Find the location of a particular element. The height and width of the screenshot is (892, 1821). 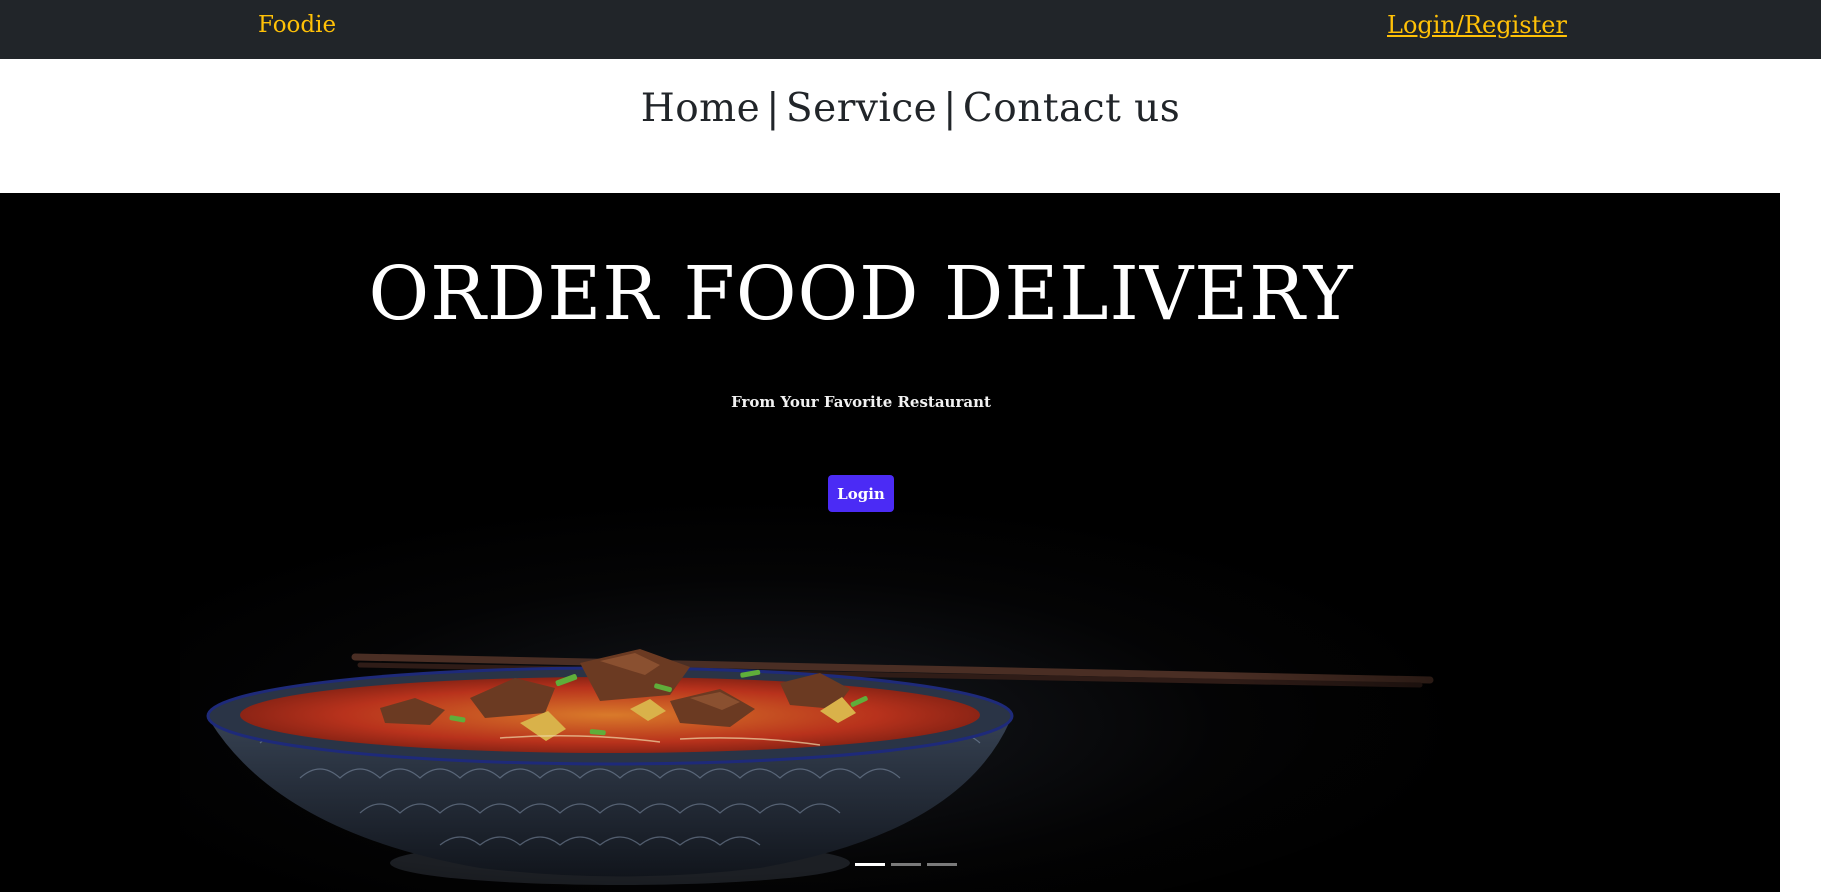

brand-link: Foodie is located at coordinates (297, 25).